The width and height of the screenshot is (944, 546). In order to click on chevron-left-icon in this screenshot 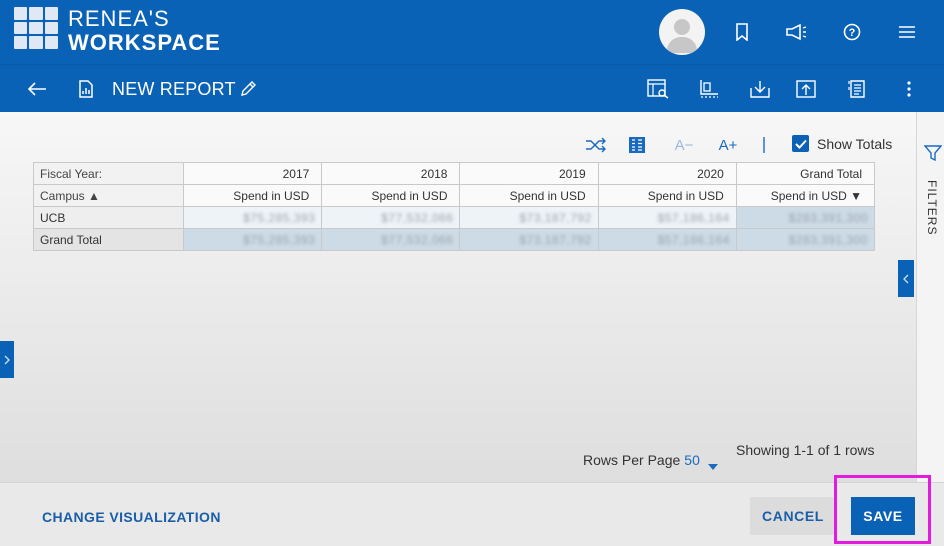, I will do `click(906, 278)`.